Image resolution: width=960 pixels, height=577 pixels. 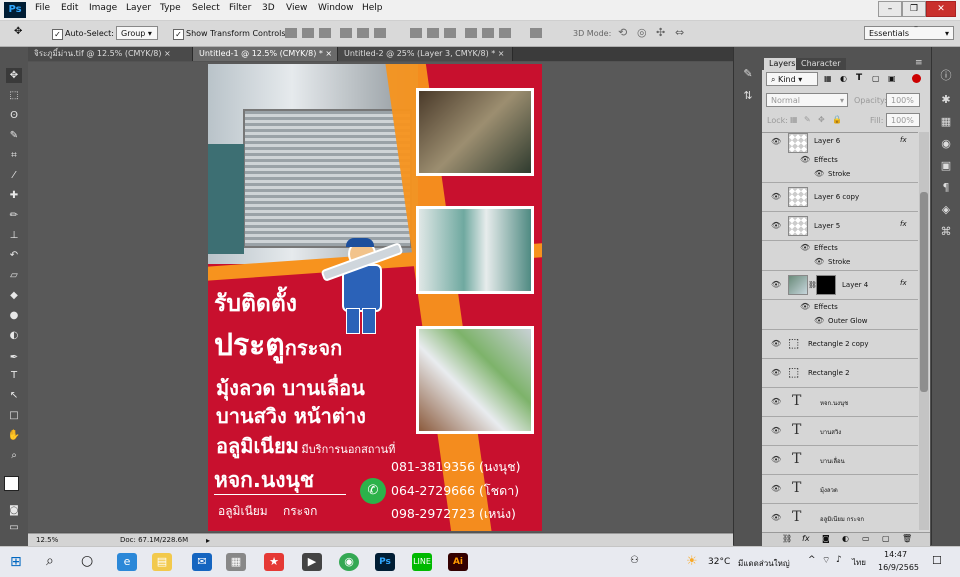 I want to click on layer-row: 👁 ⛓ Layer 4 fx, so click(x=840, y=285).